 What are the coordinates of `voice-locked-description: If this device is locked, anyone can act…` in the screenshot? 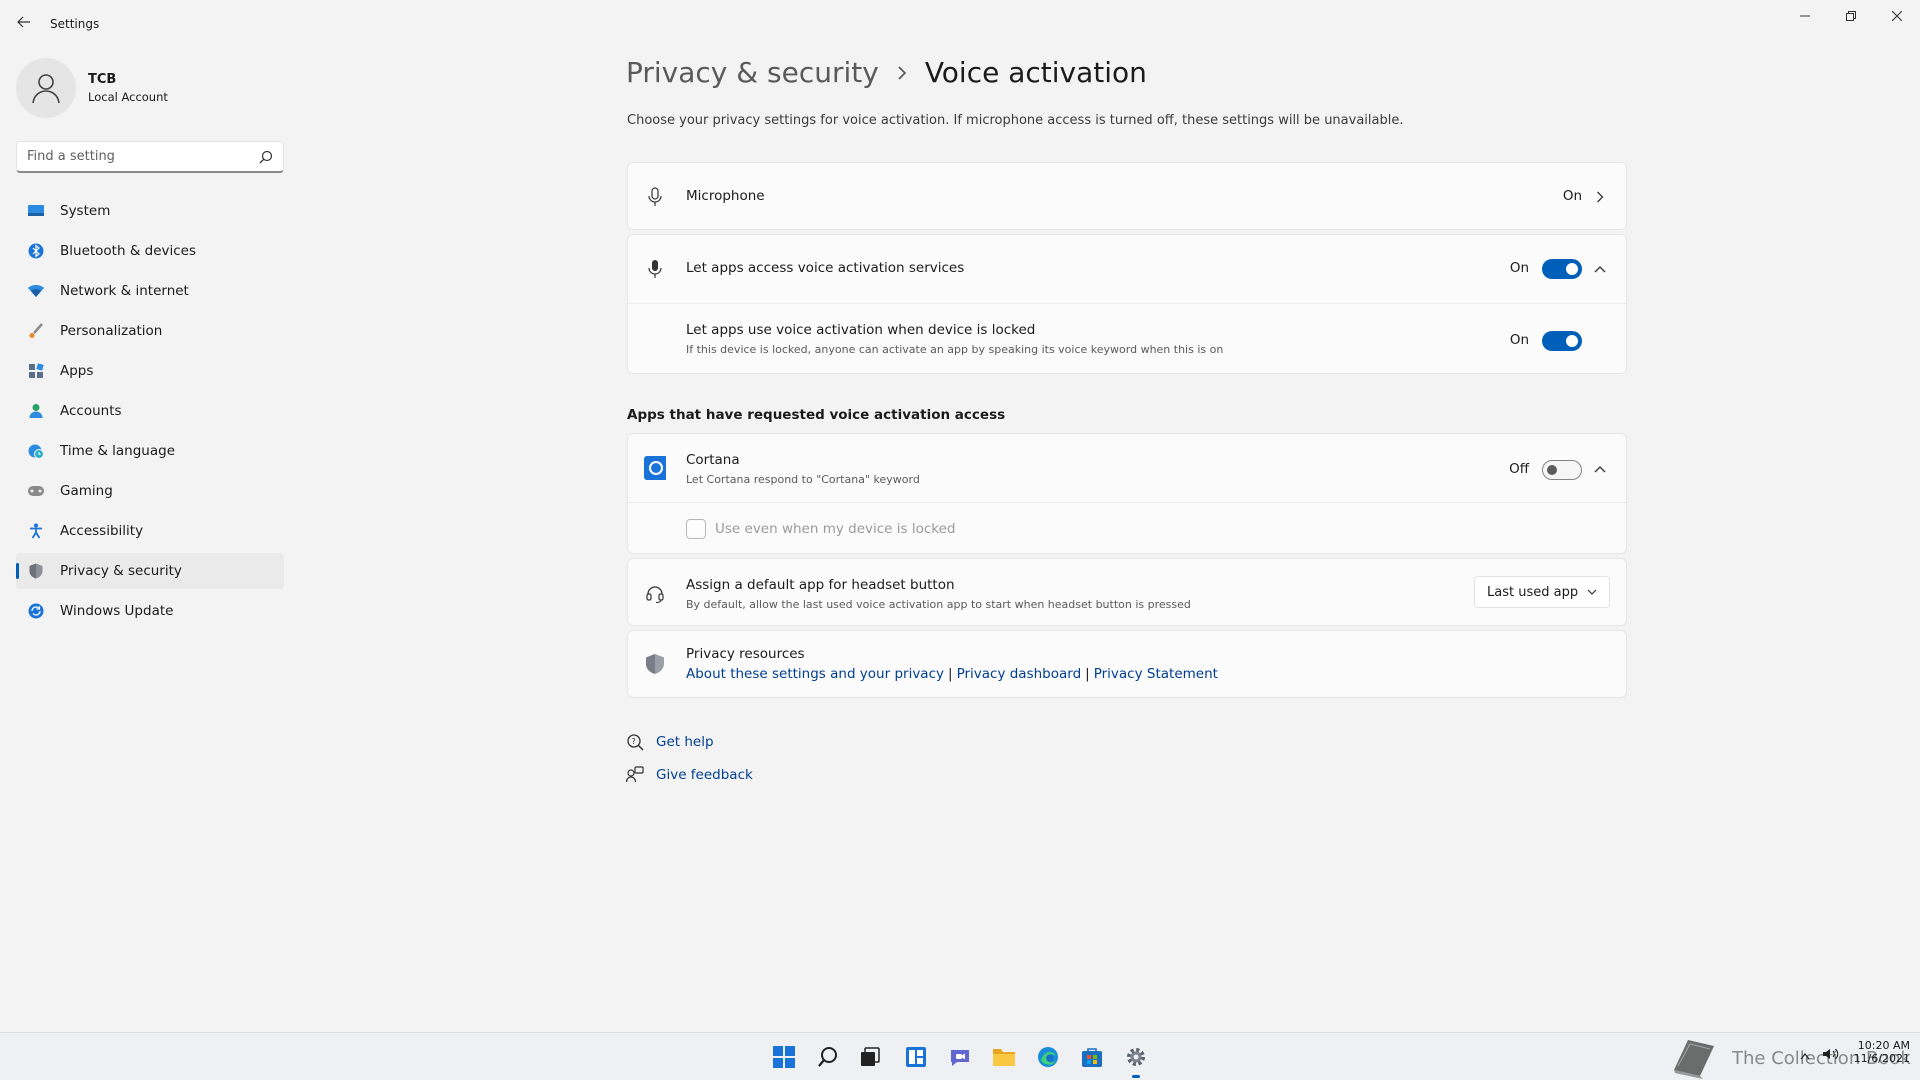 It's located at (955, 349).